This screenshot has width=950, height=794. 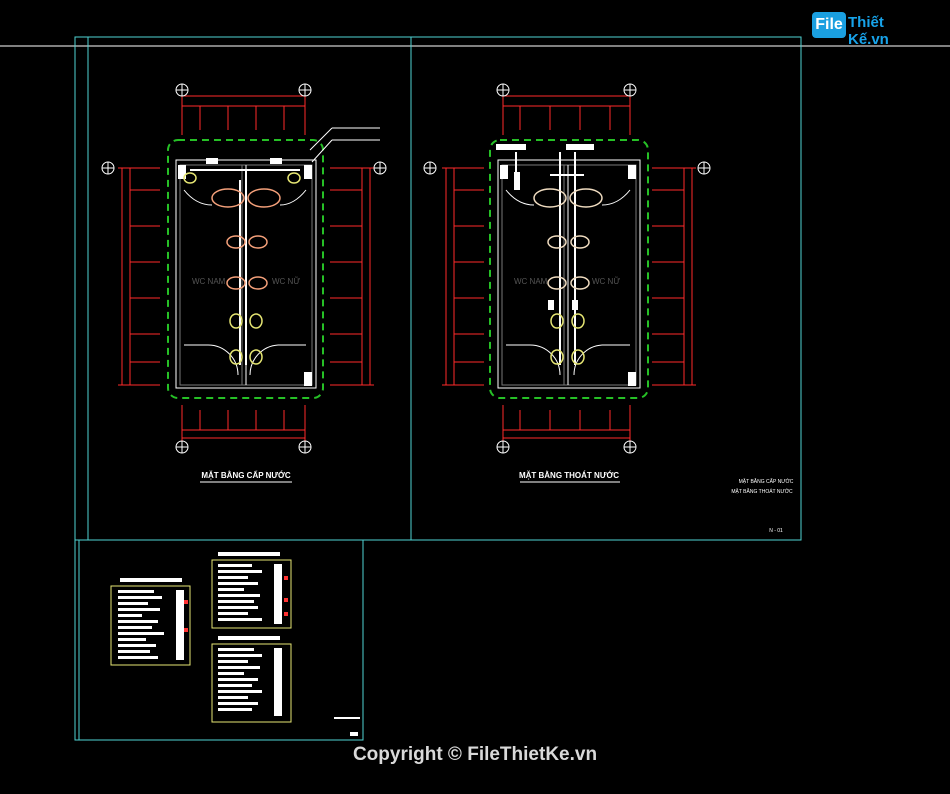 I want to click on scale-bar, so click(x=347, y=726).